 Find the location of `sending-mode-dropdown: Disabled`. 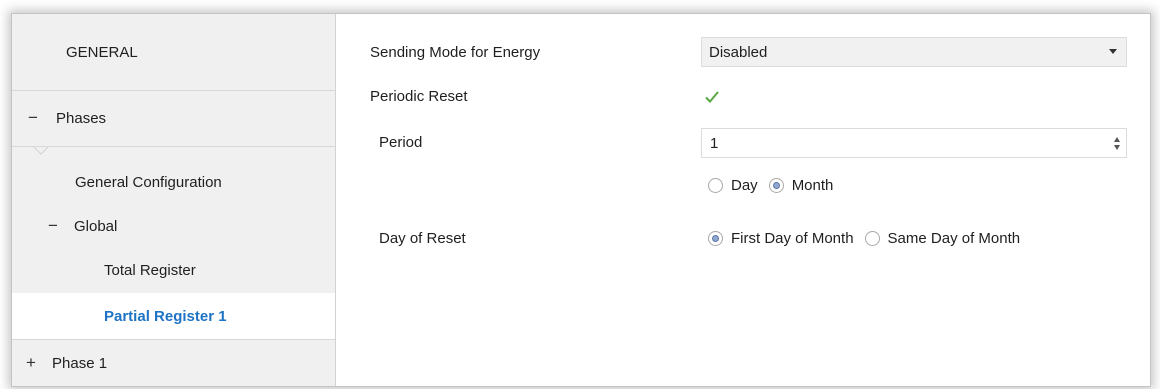

sending-mode-dropdown: Disabled is located at coordinates (914, 52).